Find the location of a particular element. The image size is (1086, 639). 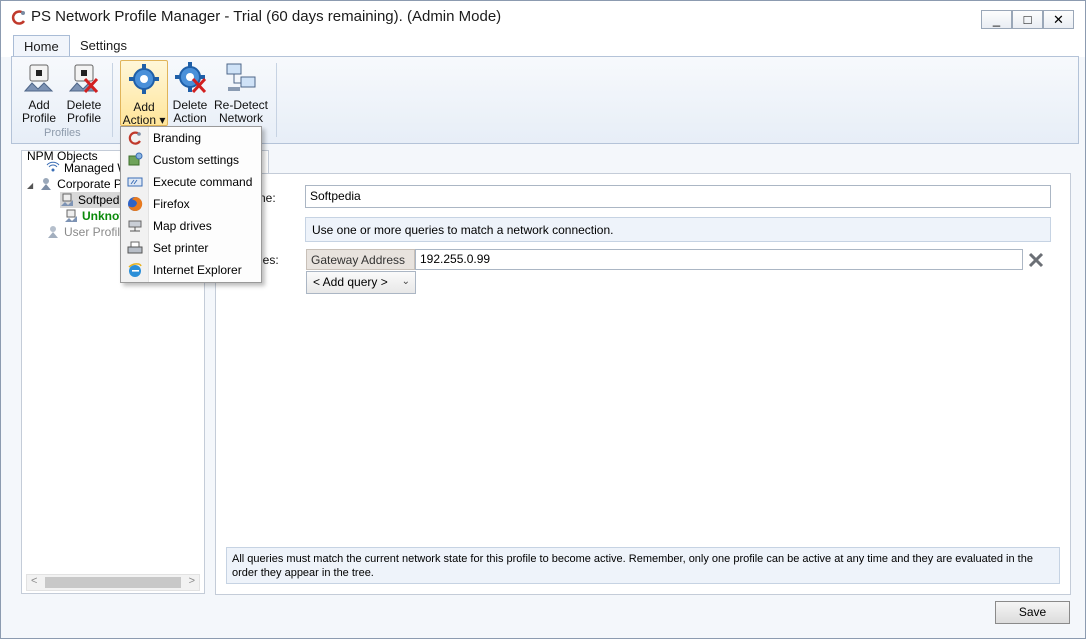

close-icon: ✕ is located at coordinates (1058, 19).